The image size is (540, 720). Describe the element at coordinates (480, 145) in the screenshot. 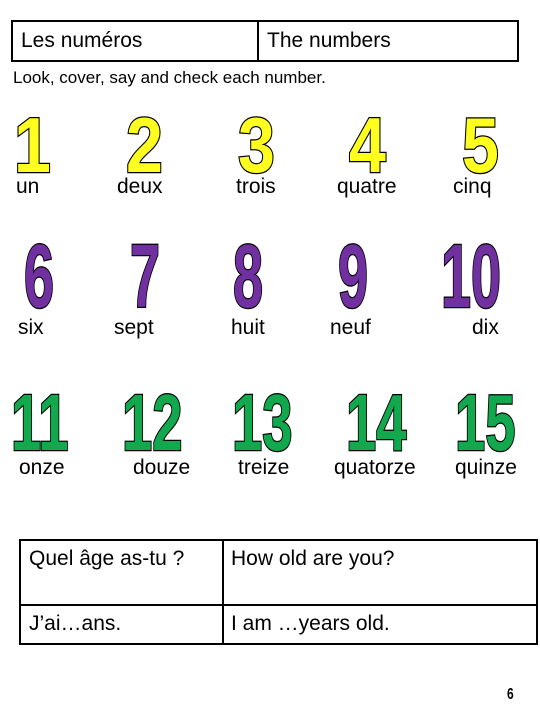

I see `number-5: 5` at that location.